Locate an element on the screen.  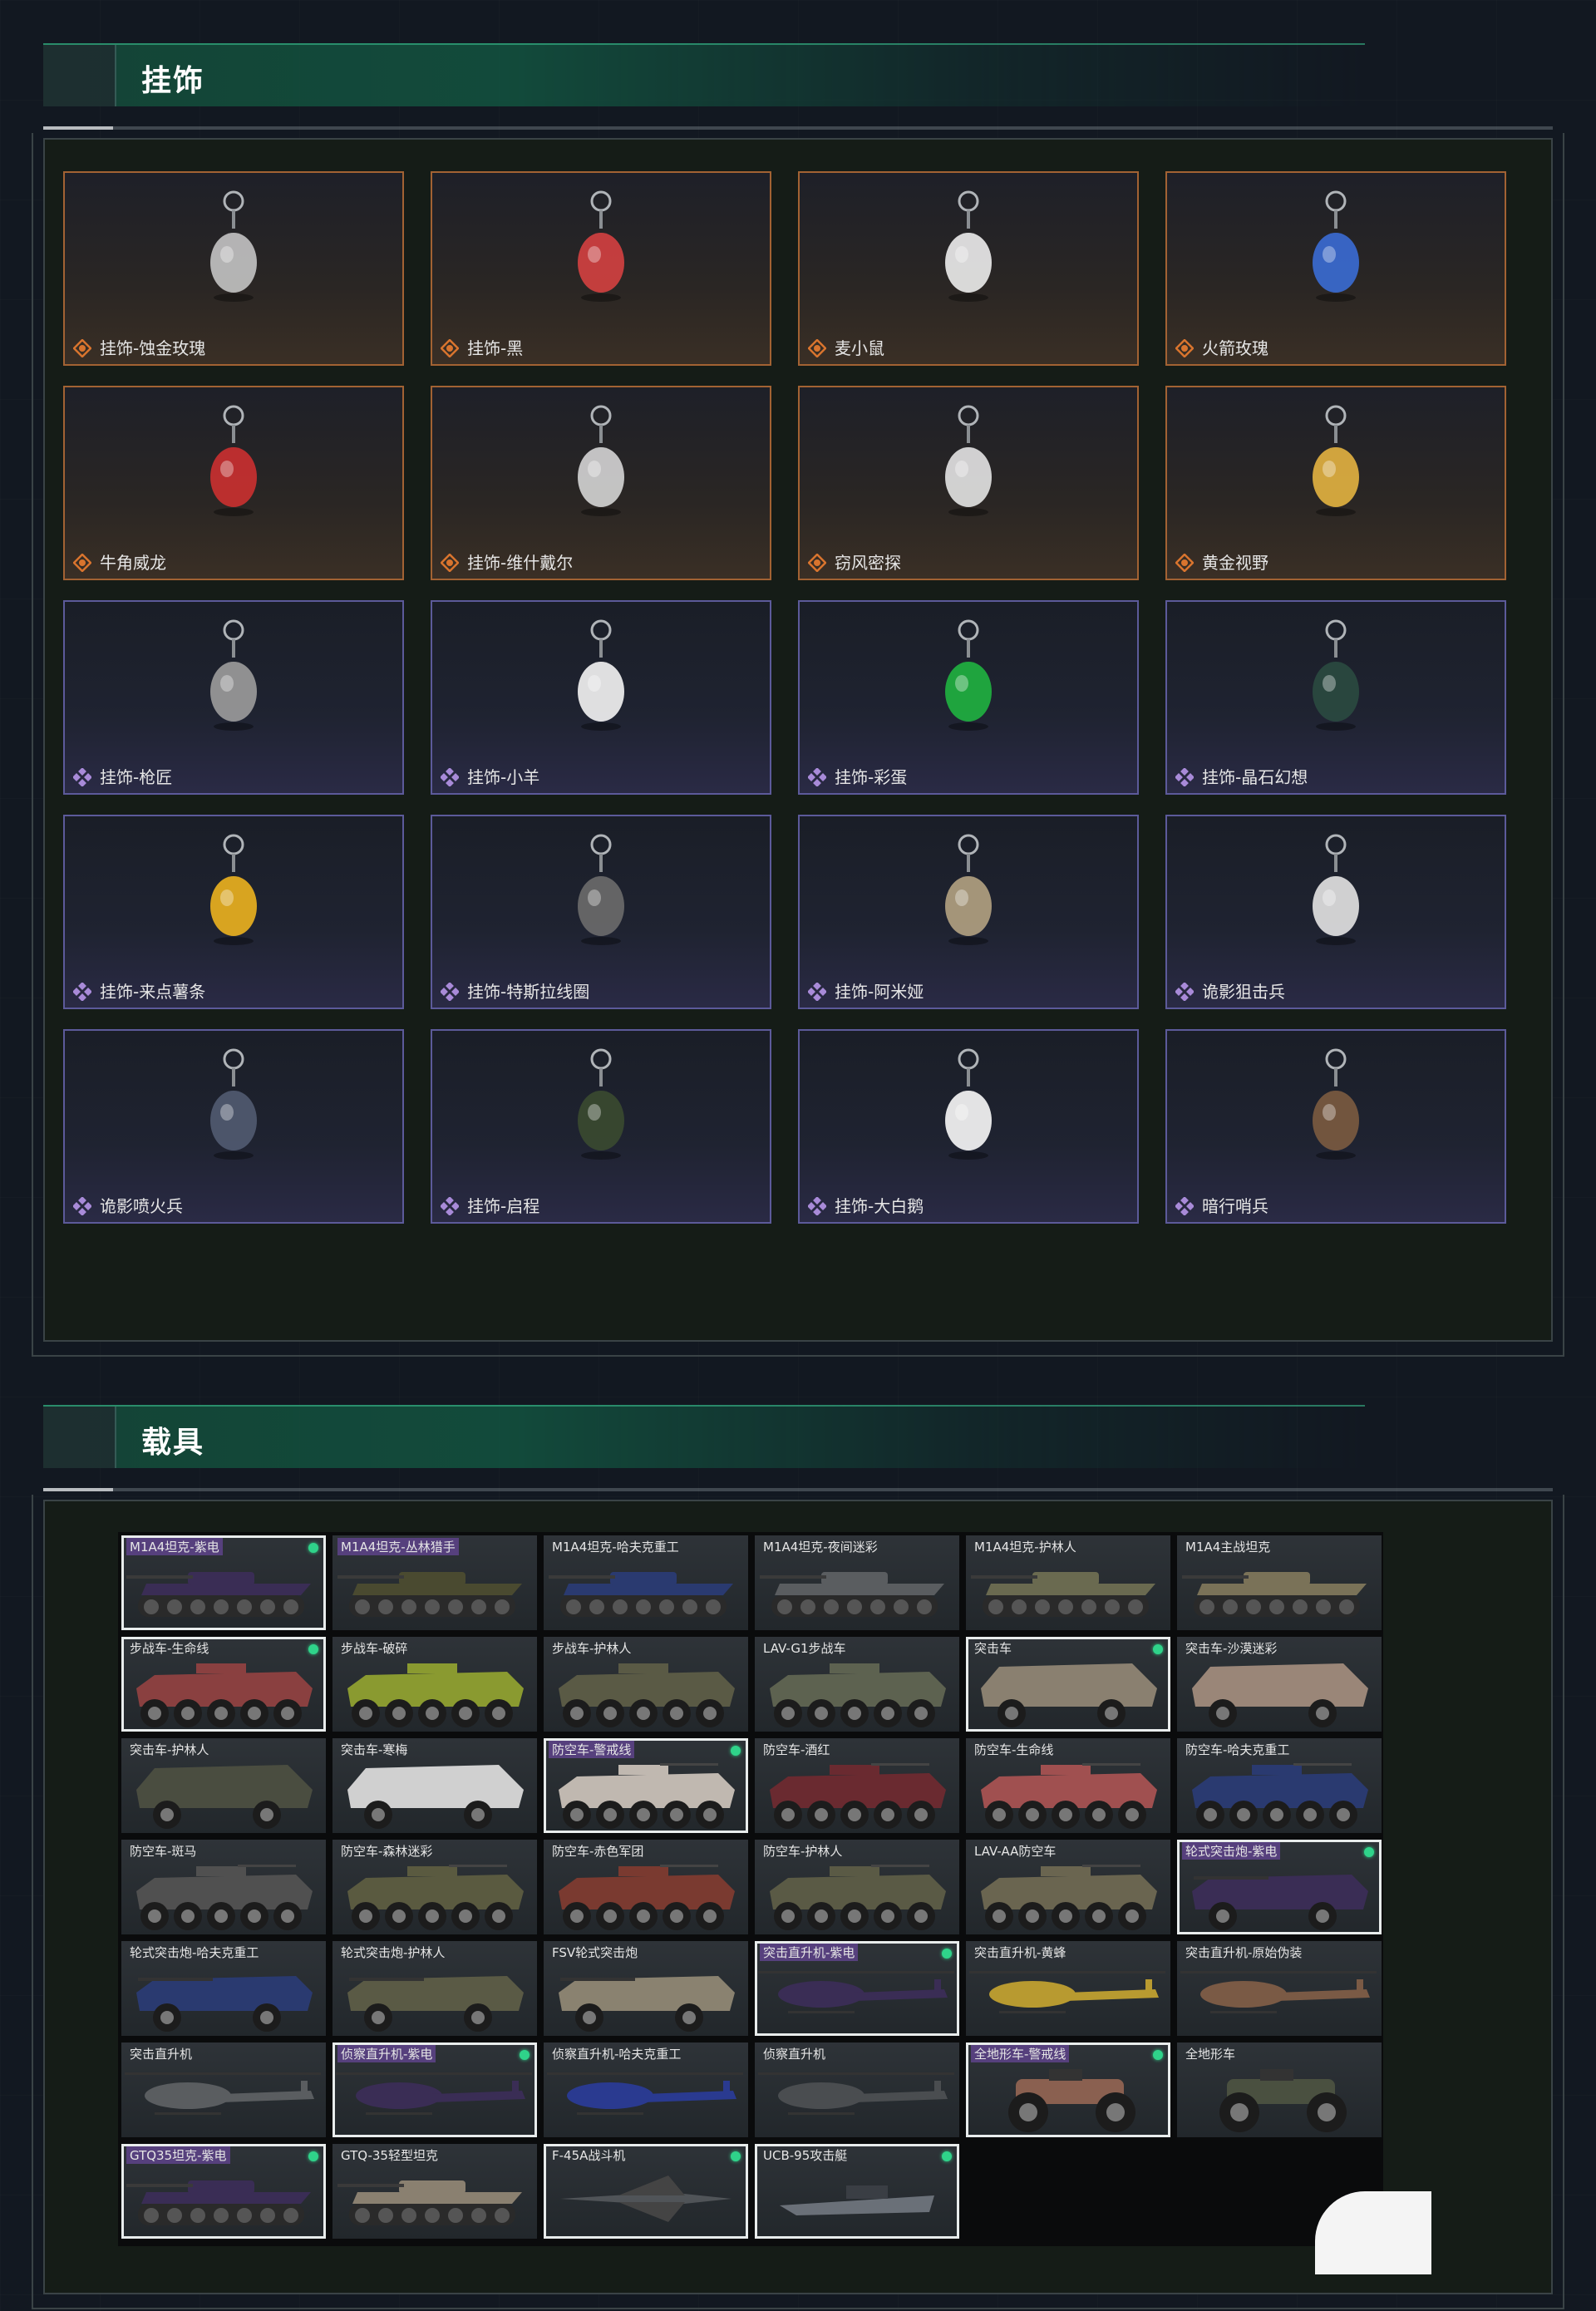
vehicle-name: 防空车-警戒线 is located at coordinates (592, 1750).